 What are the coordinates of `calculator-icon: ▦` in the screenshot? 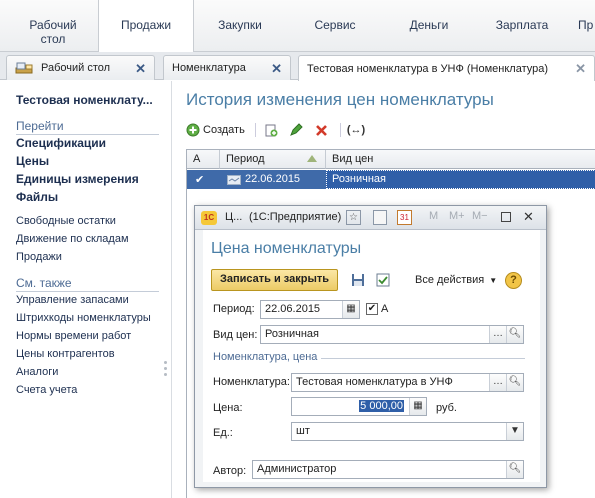 It's located at (417, 406).